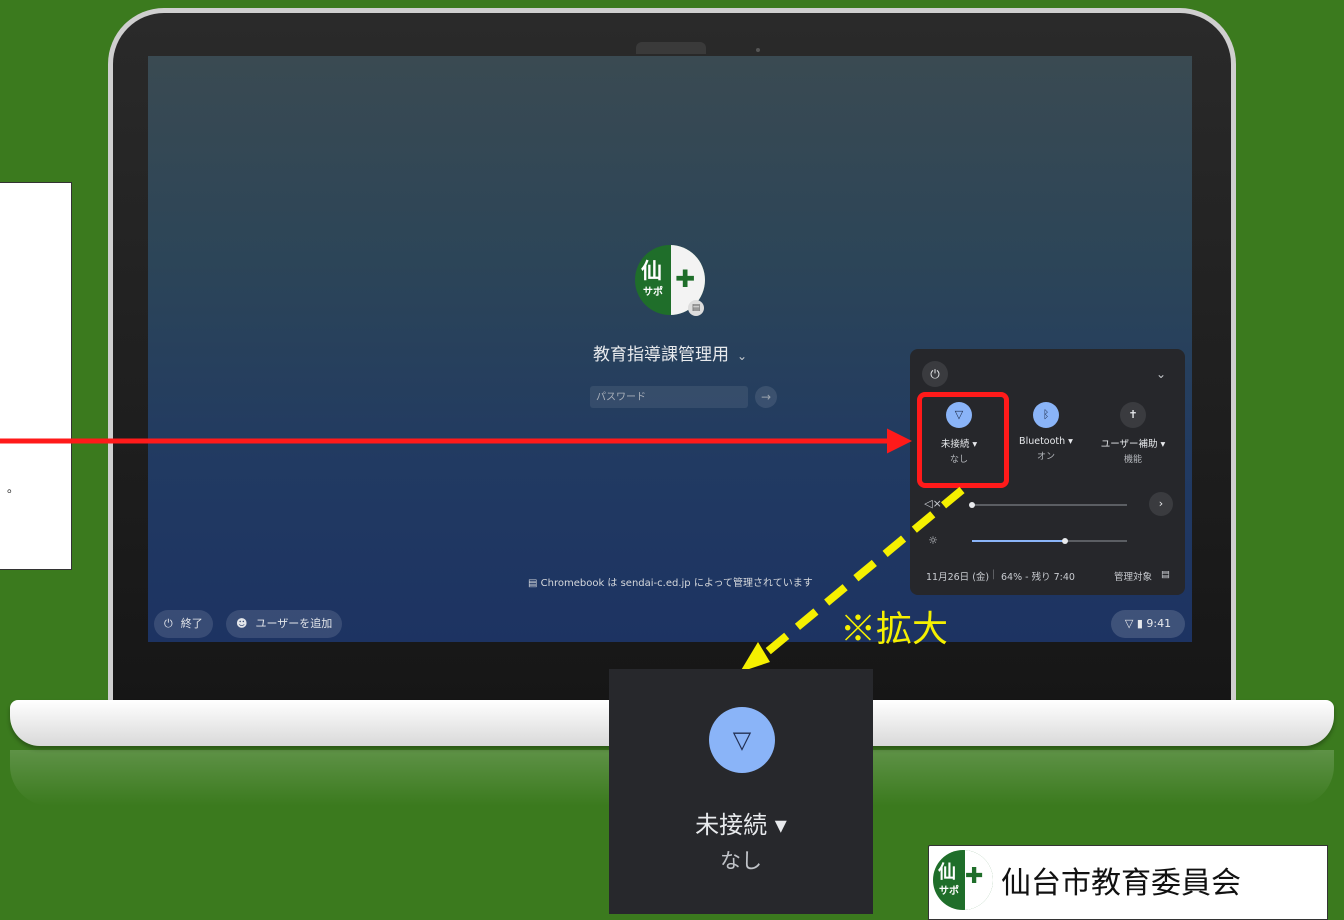  What do you see at coordinates (741, 861) in the screenshot?
I see `zoom-network-sublabel: なし` at bounding box center [741, 861].